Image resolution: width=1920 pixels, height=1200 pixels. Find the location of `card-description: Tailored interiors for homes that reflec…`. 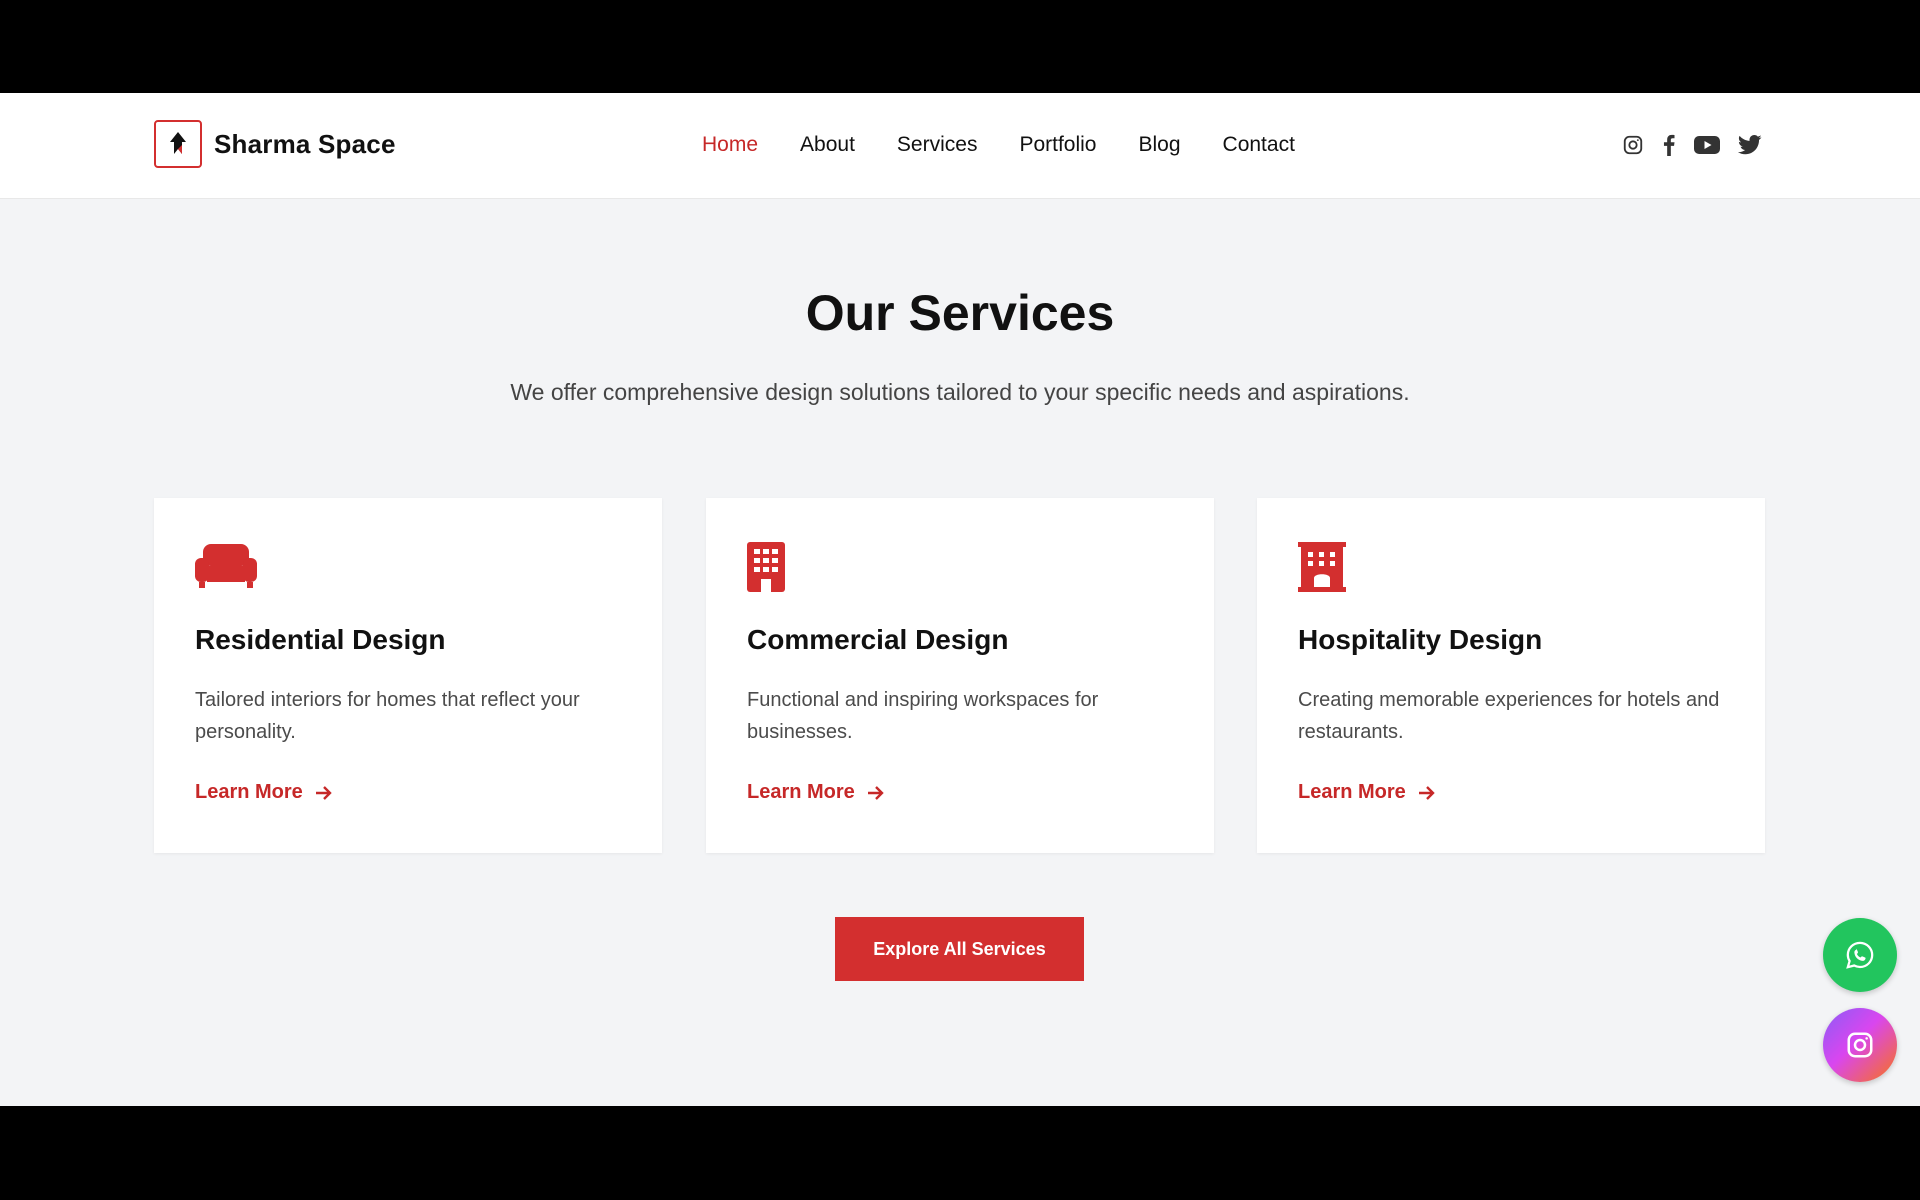

card-description: Tailored interiors for homes that reflec… is located at coordinates (387, 716).